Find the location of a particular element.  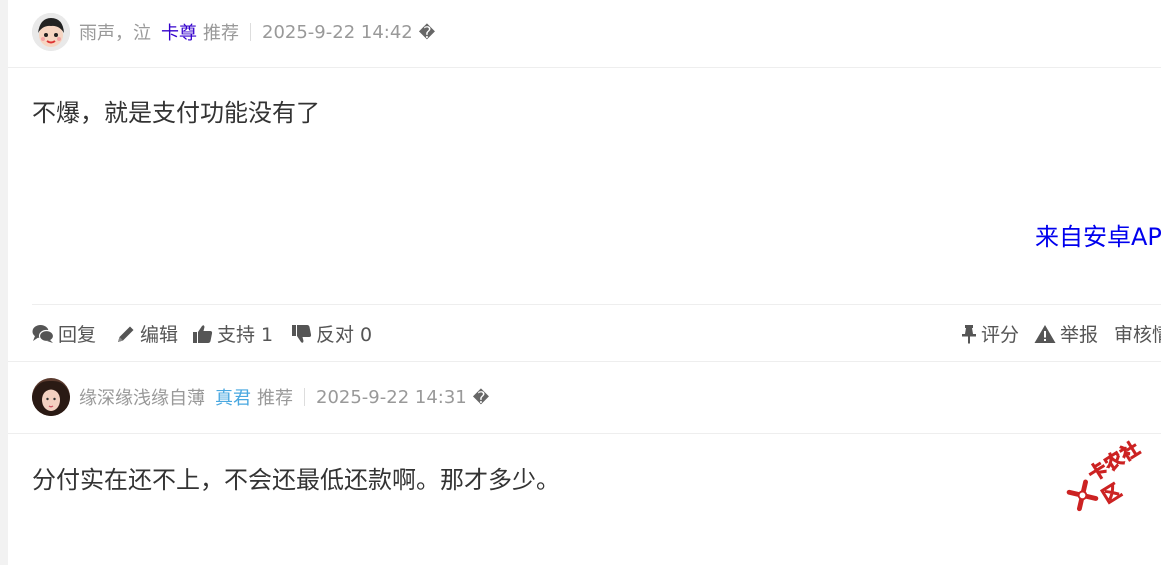

post-content: 分付实在还不上，不会还最低还款啊。那才多少。 is located at coordinates (296, 480).